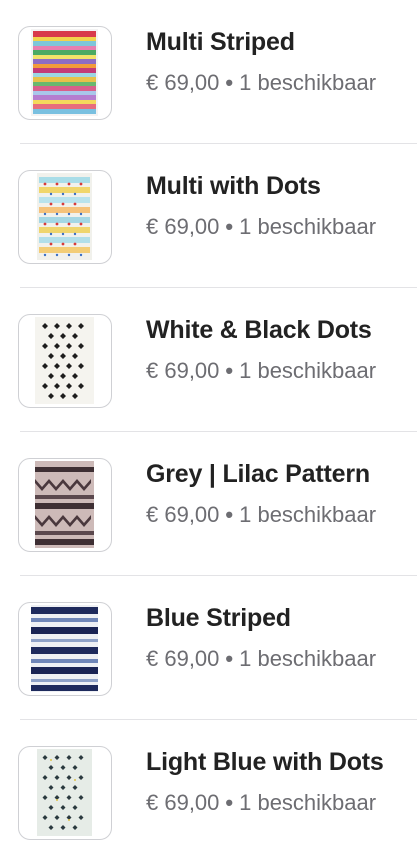 This screenshot has height=864, width=417. I want to click on rug-multi-dots-icon, so click(64, 216).